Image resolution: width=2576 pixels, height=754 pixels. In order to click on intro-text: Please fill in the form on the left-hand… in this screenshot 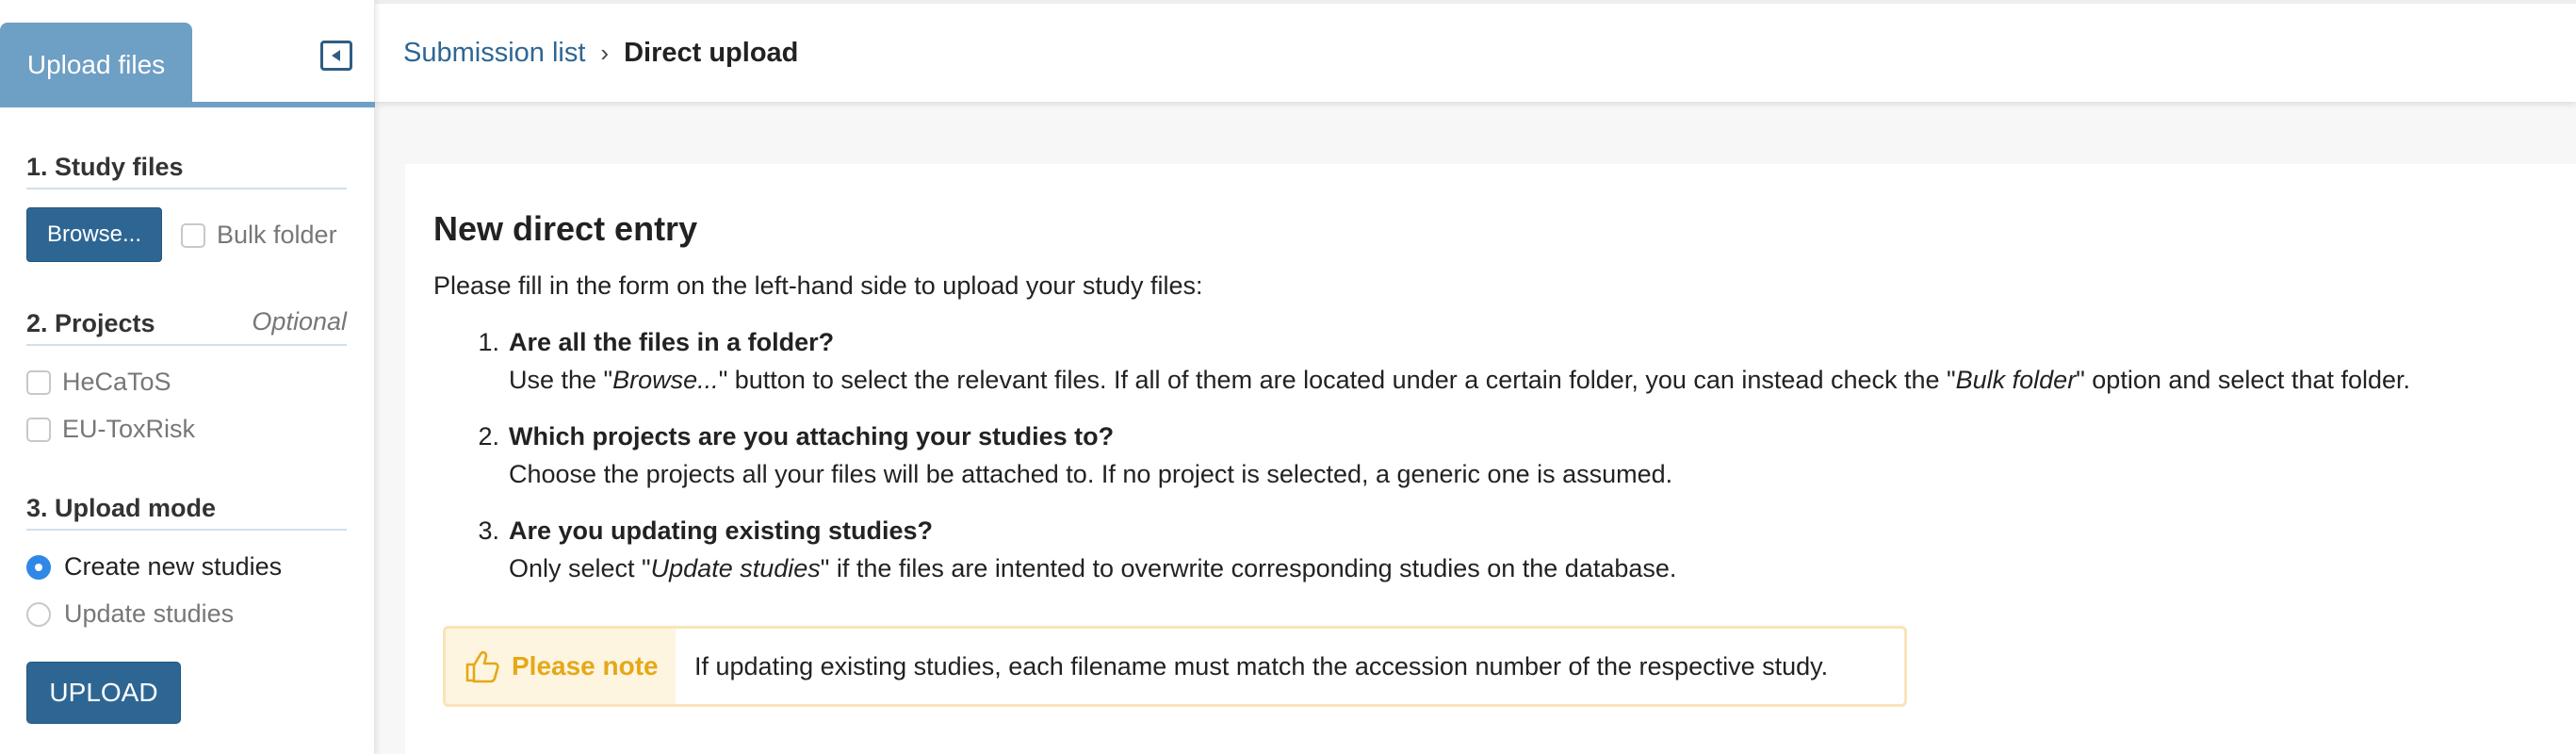, I will do `click(818, 286)`.